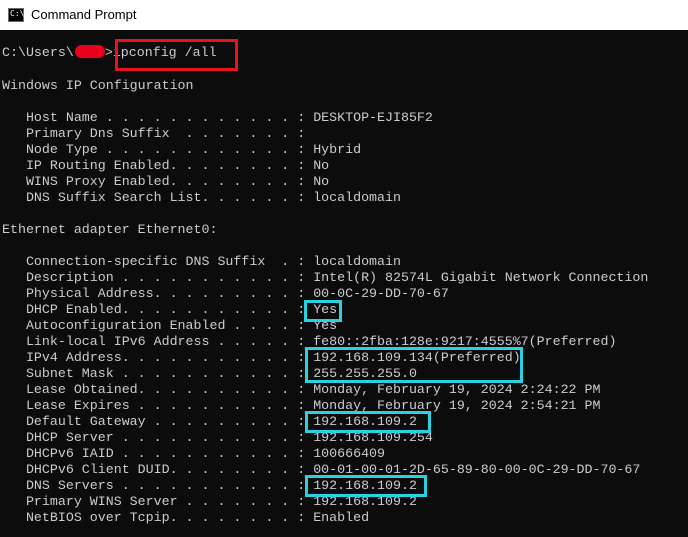 Image resolution: width=688 pixels, height=537 pixels. I want to click on title-bar: C:\ Command Prompt, so click(344, 15).